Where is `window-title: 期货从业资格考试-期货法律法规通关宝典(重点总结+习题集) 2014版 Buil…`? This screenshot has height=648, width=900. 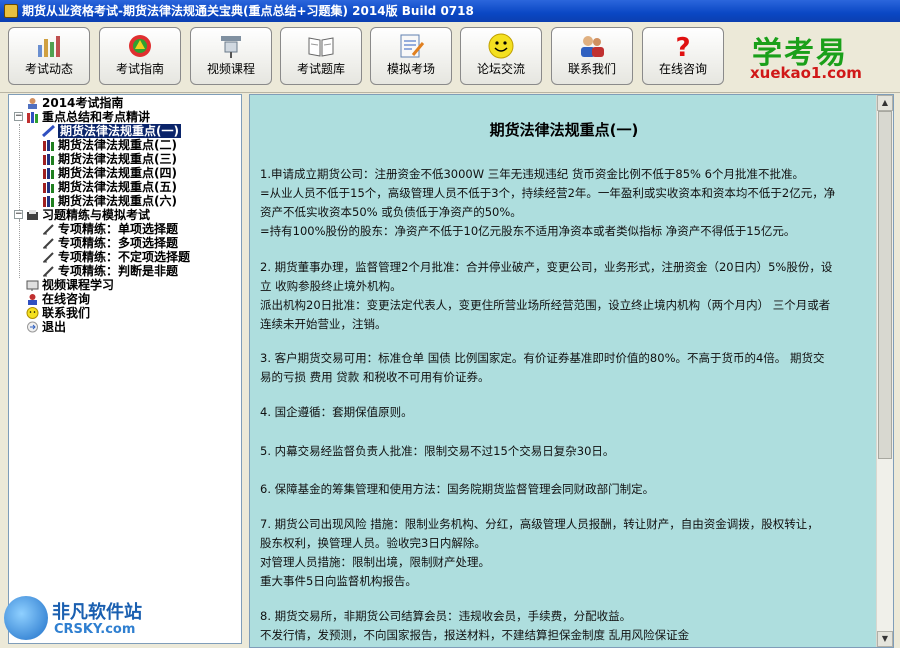 window-title: 期货从业资格考试-期货法律法规通关宝典(重点总结+习题集) 2014版 Buil… is located at coordinates (248, 11).